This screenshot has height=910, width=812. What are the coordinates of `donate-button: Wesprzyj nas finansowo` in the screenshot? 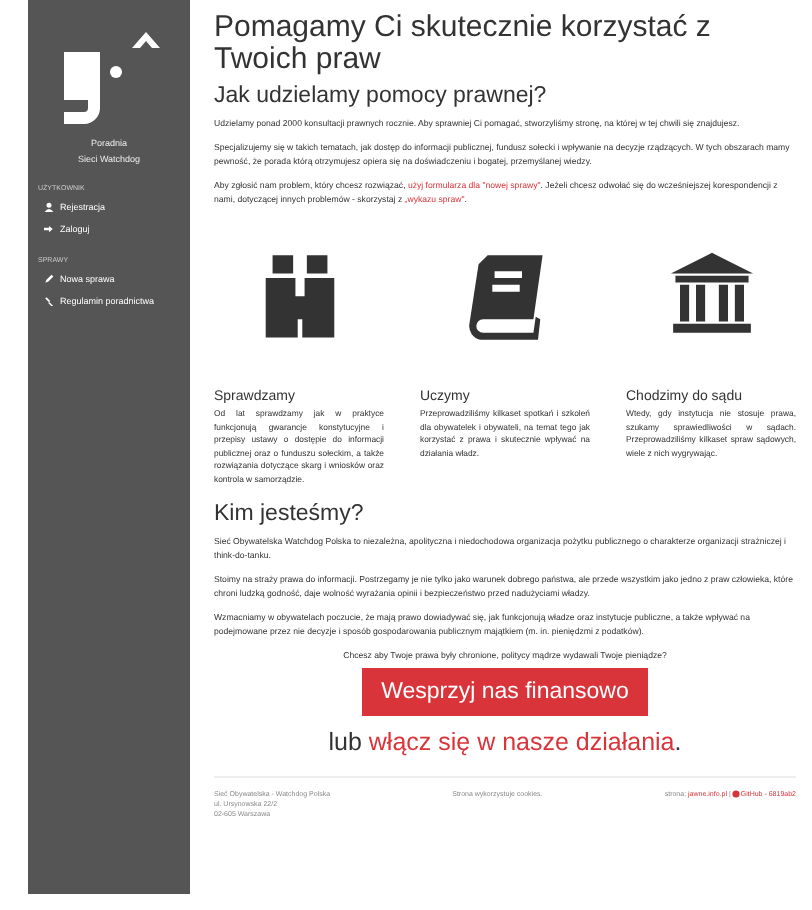 It's located at (505, 692).